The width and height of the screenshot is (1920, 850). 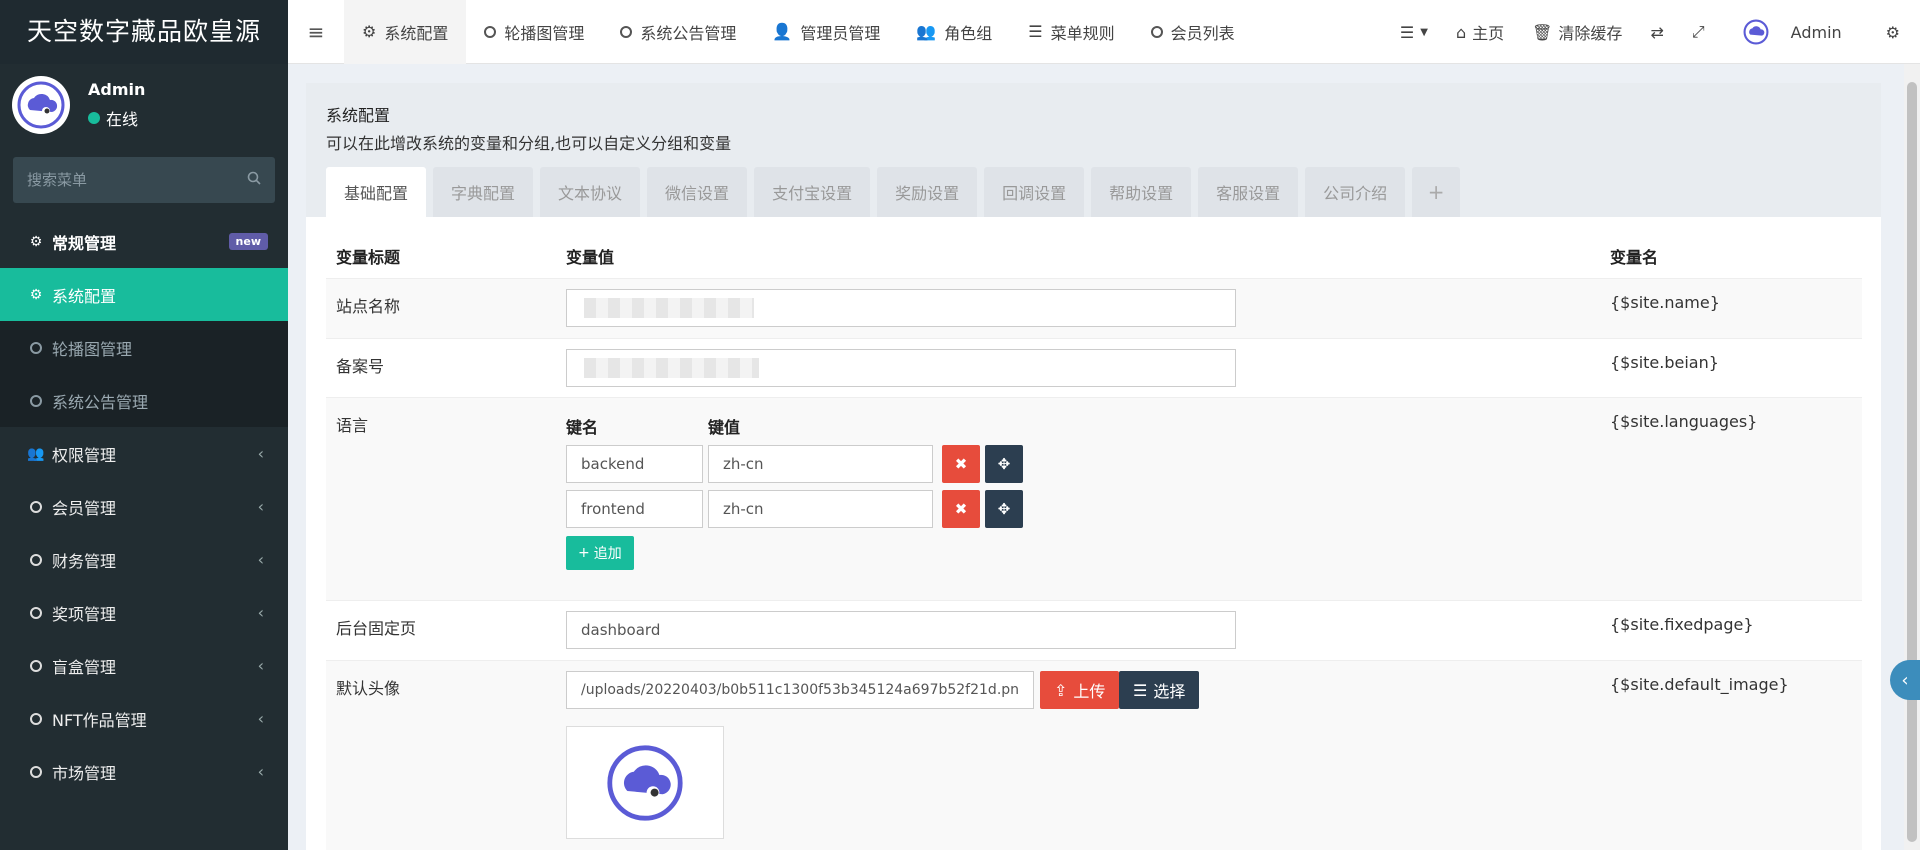 I want to click on fullscreen-icon: ⤢, so click(x=1698, y=32).